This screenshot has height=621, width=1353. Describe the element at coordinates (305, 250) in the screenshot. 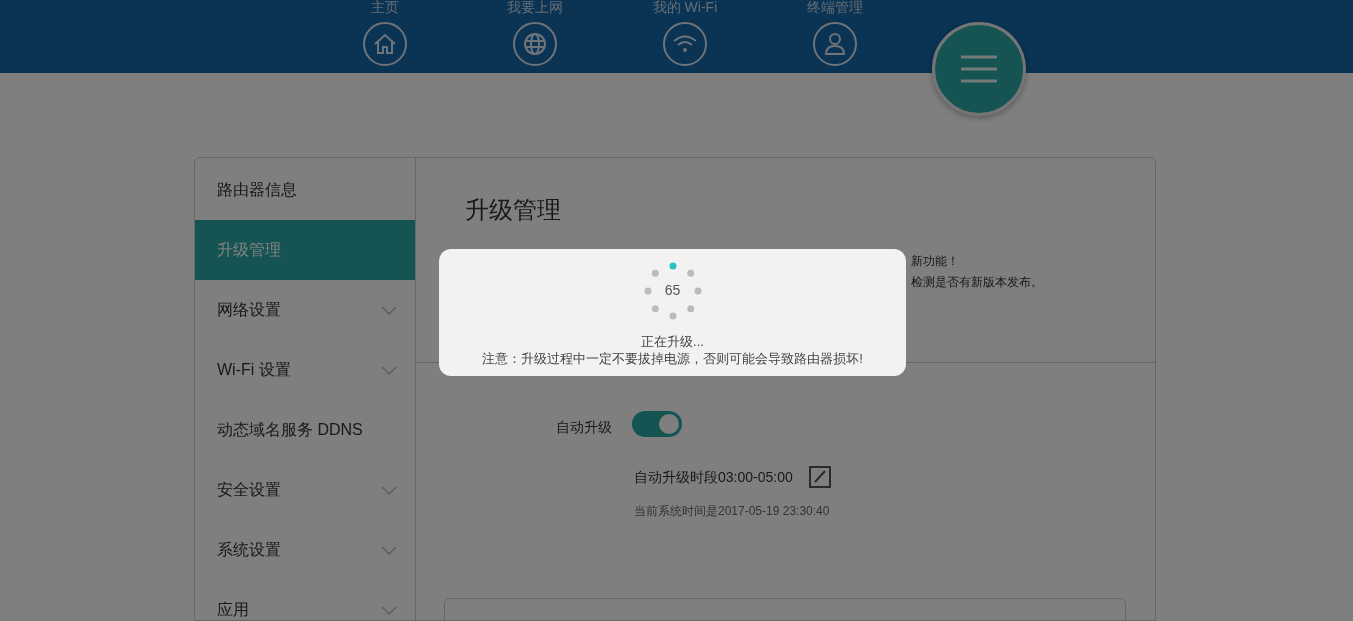

I see `sidebar-item: 升级管理` at that location.